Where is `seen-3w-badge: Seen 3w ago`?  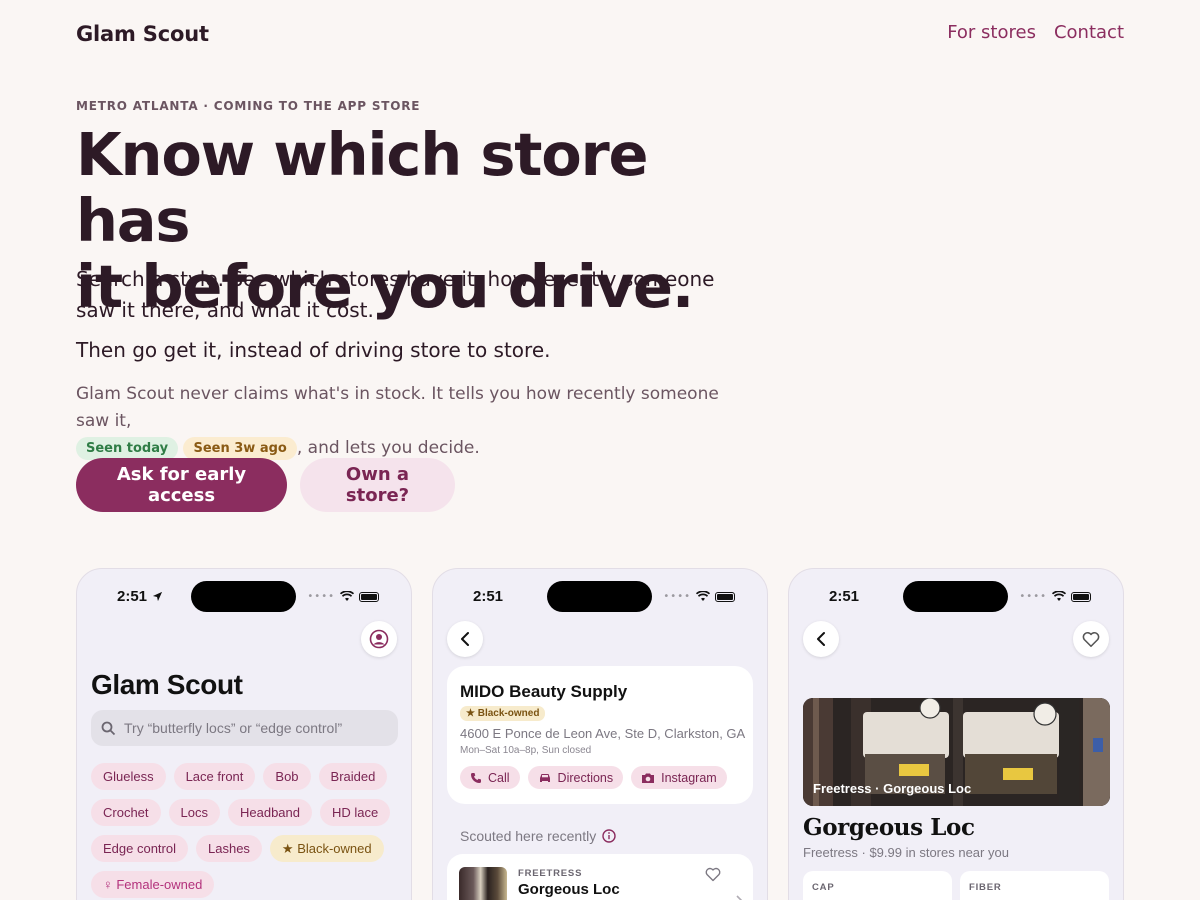
seen-3w-badge: Seen 3w ago is located at coordinates (240, 448).